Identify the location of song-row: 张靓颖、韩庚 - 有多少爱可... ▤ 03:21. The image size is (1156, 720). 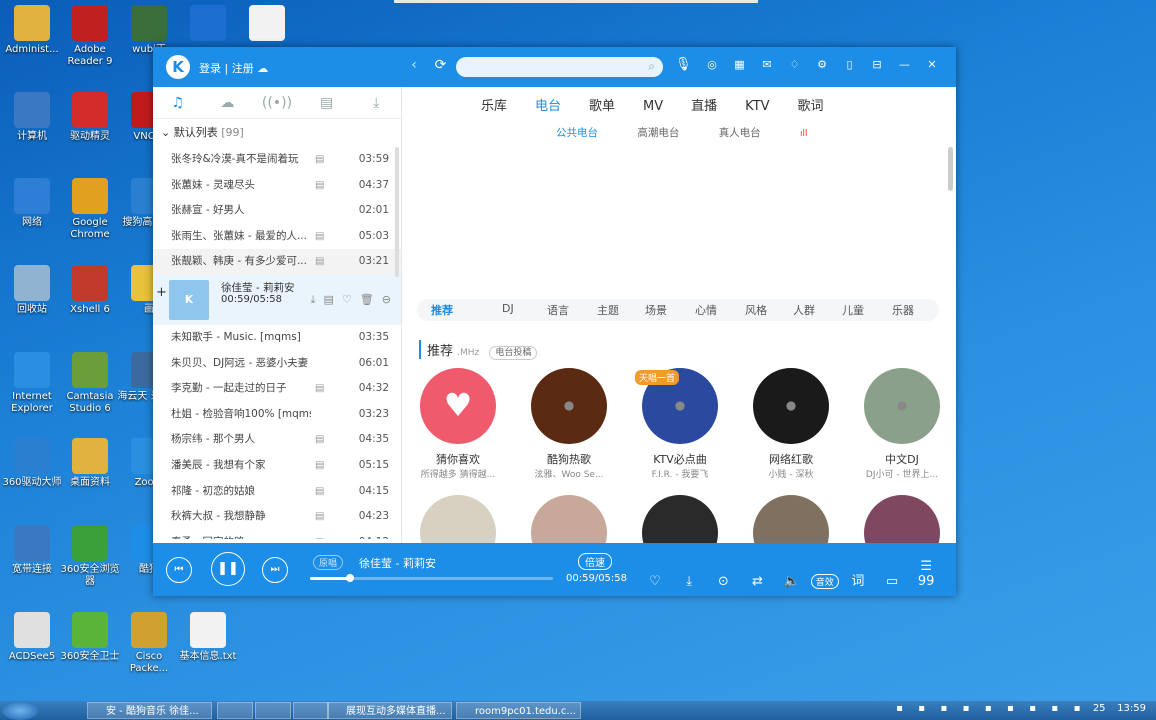
(277, 262).